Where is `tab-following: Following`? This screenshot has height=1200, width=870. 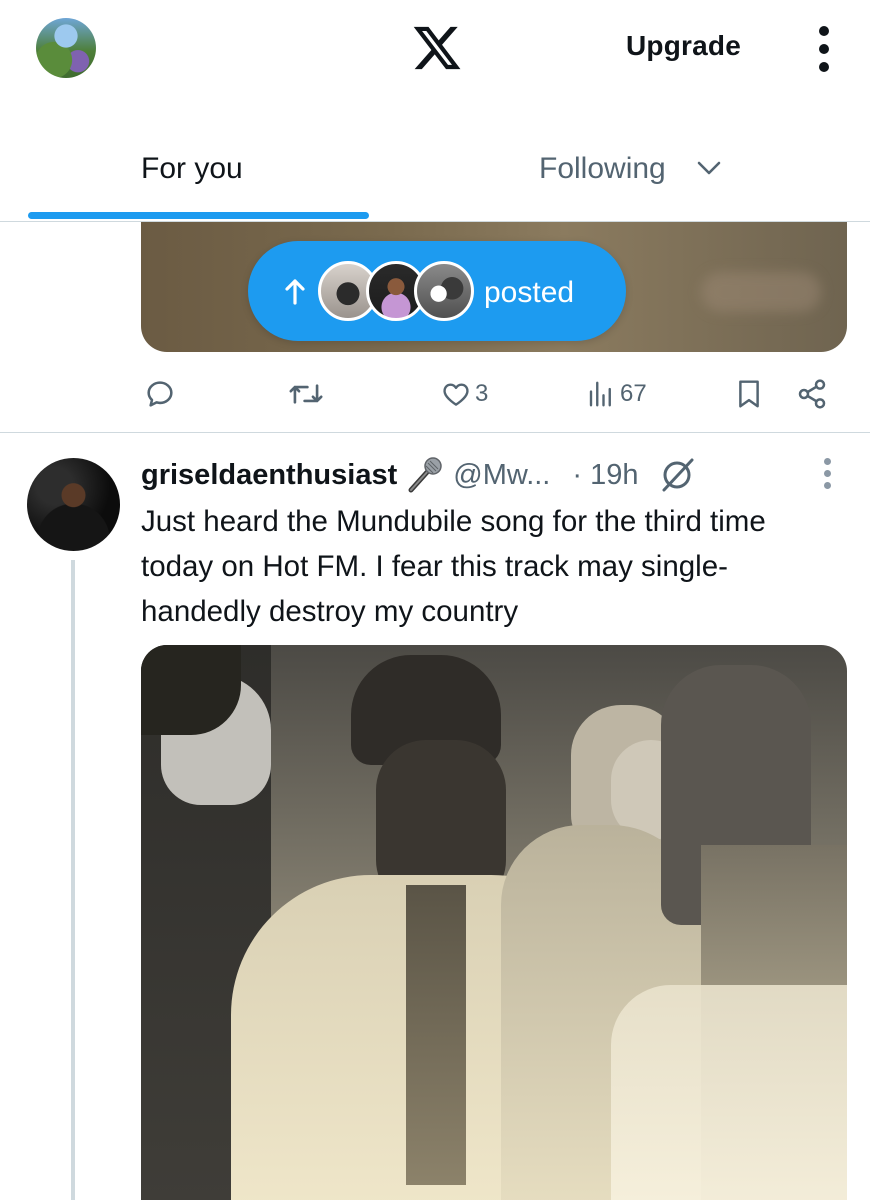 tab-following: Following is located at coordinates (602, 169).